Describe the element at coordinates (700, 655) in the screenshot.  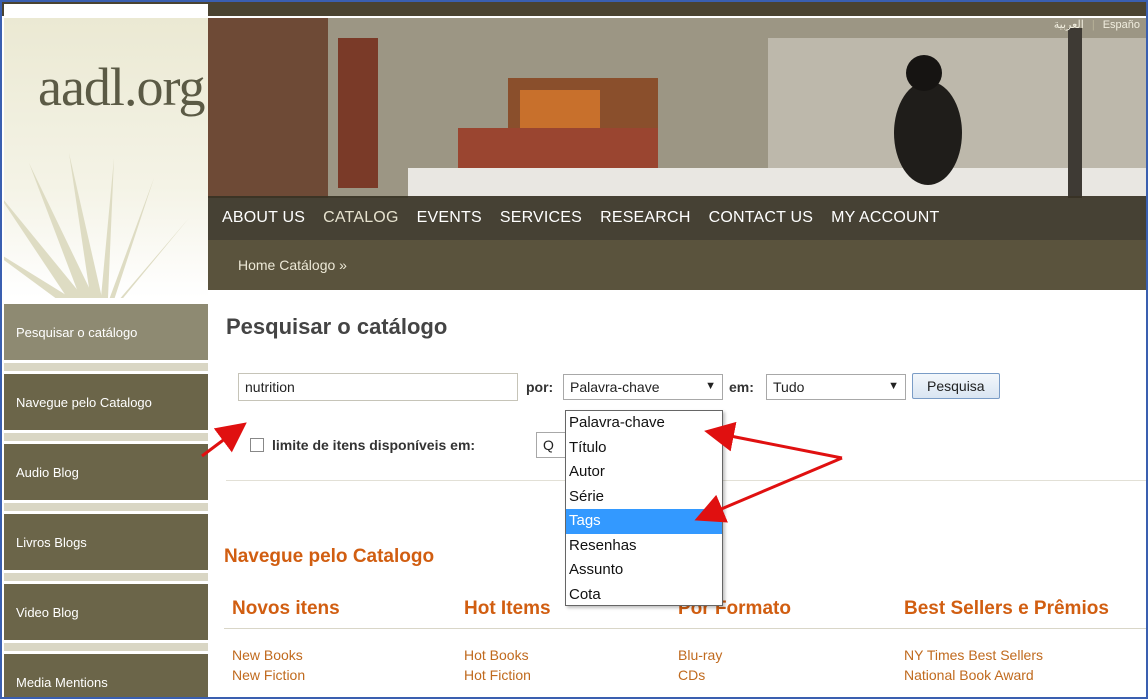
I see `link-blu-ray: Blu-ray` at that location.